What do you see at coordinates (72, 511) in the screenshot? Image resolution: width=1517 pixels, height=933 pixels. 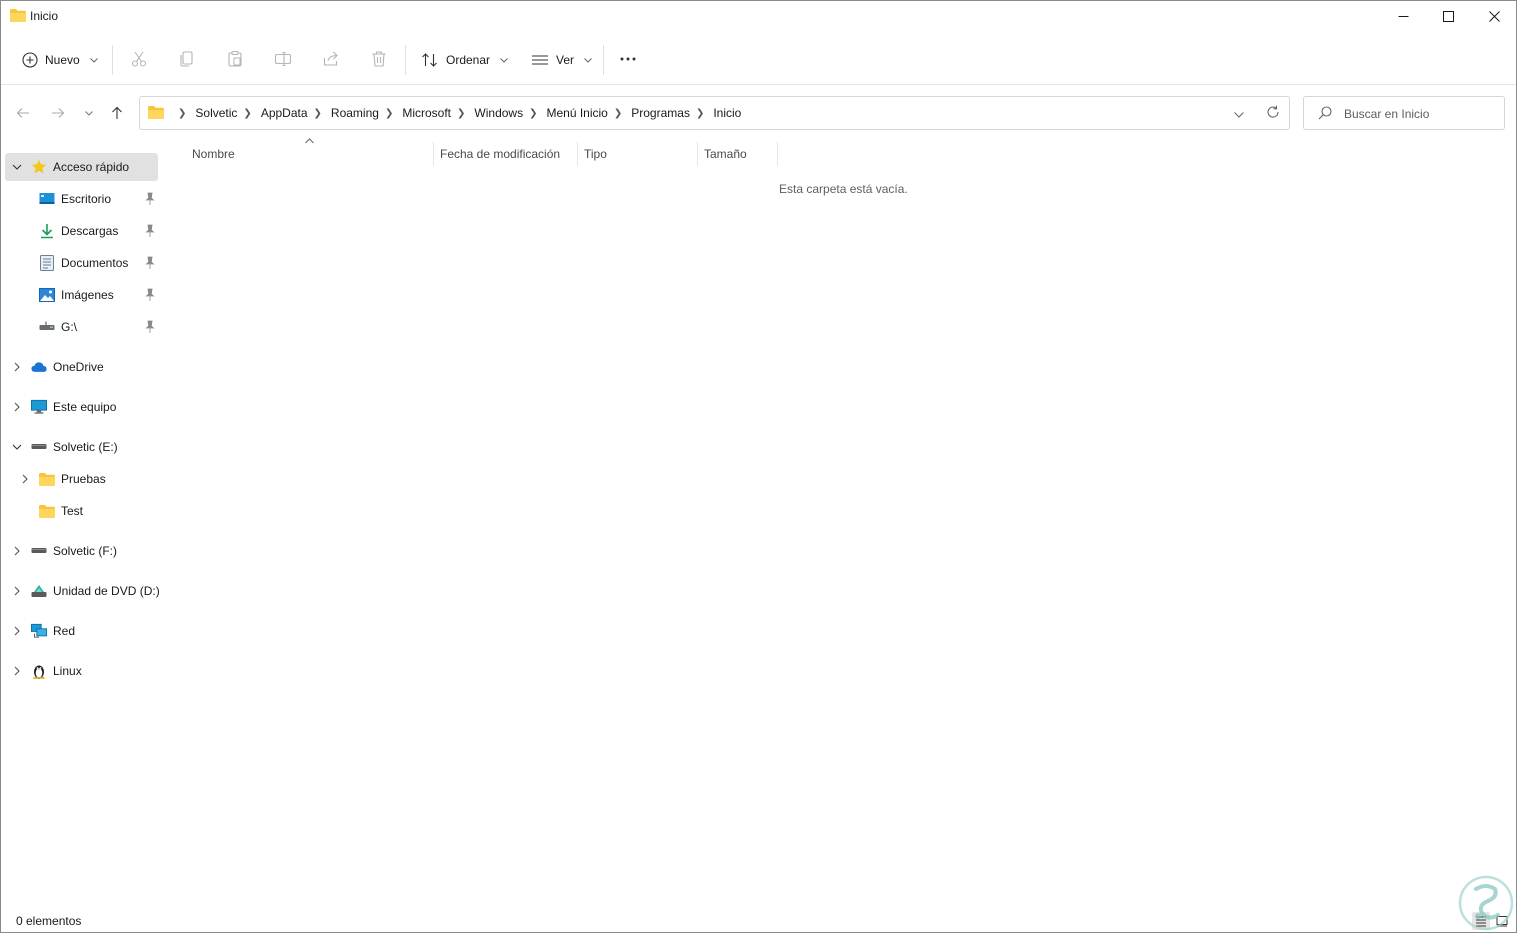 I see `sidebar-item-label: Test` at bounding box center [72, 511].